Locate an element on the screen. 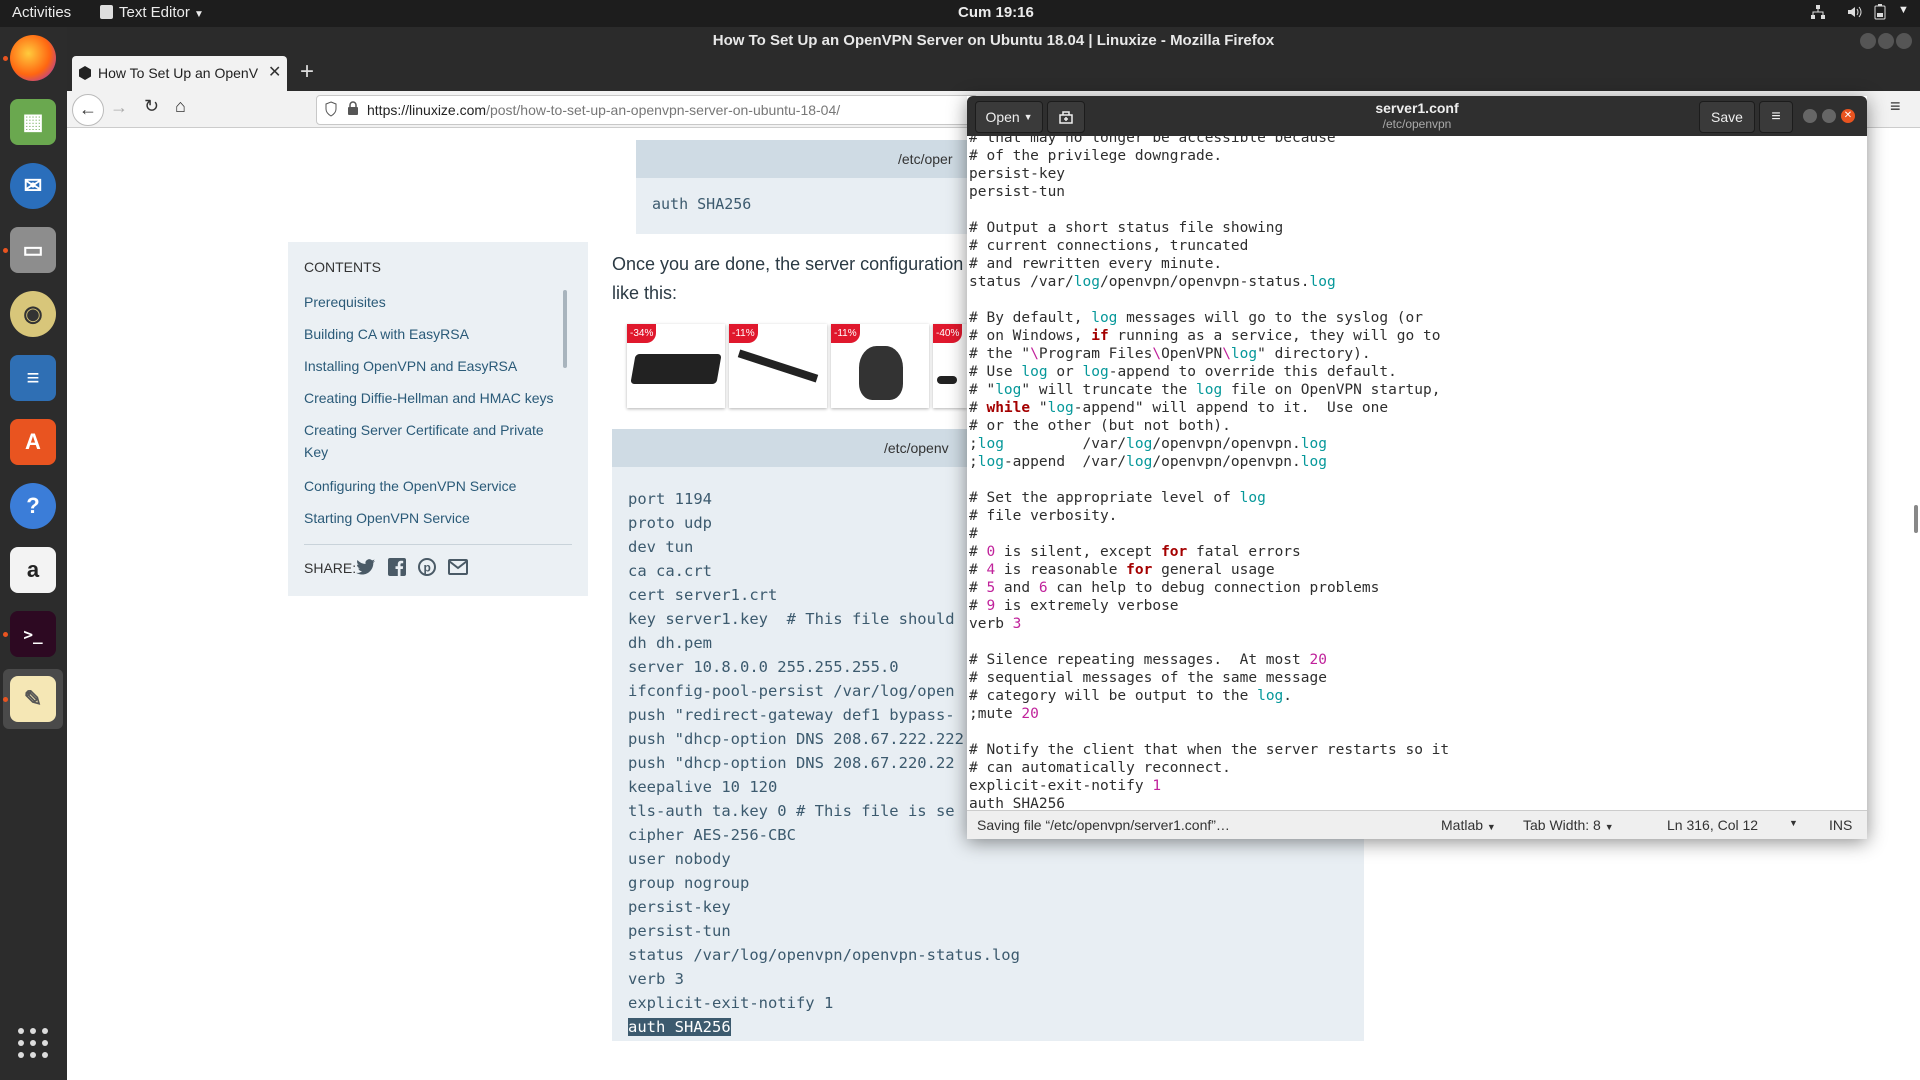  firefox-icon is located at coordinates (33, 58).